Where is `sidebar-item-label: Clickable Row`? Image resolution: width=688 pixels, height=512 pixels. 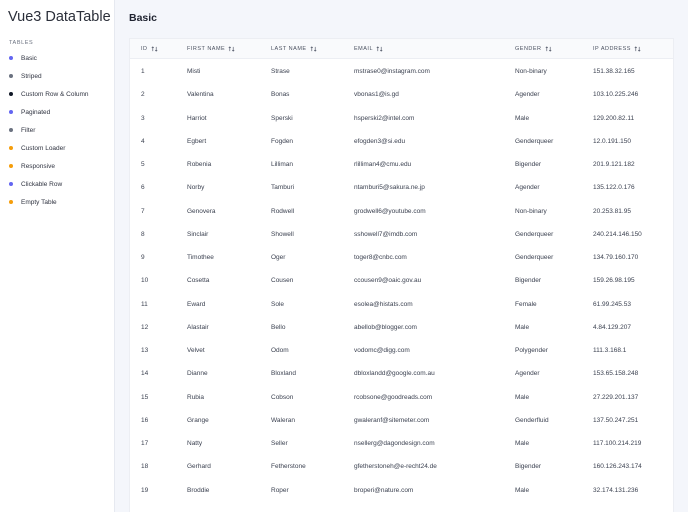 sidebar-item-label: Clickable Row is located at coordinates (42, 184).